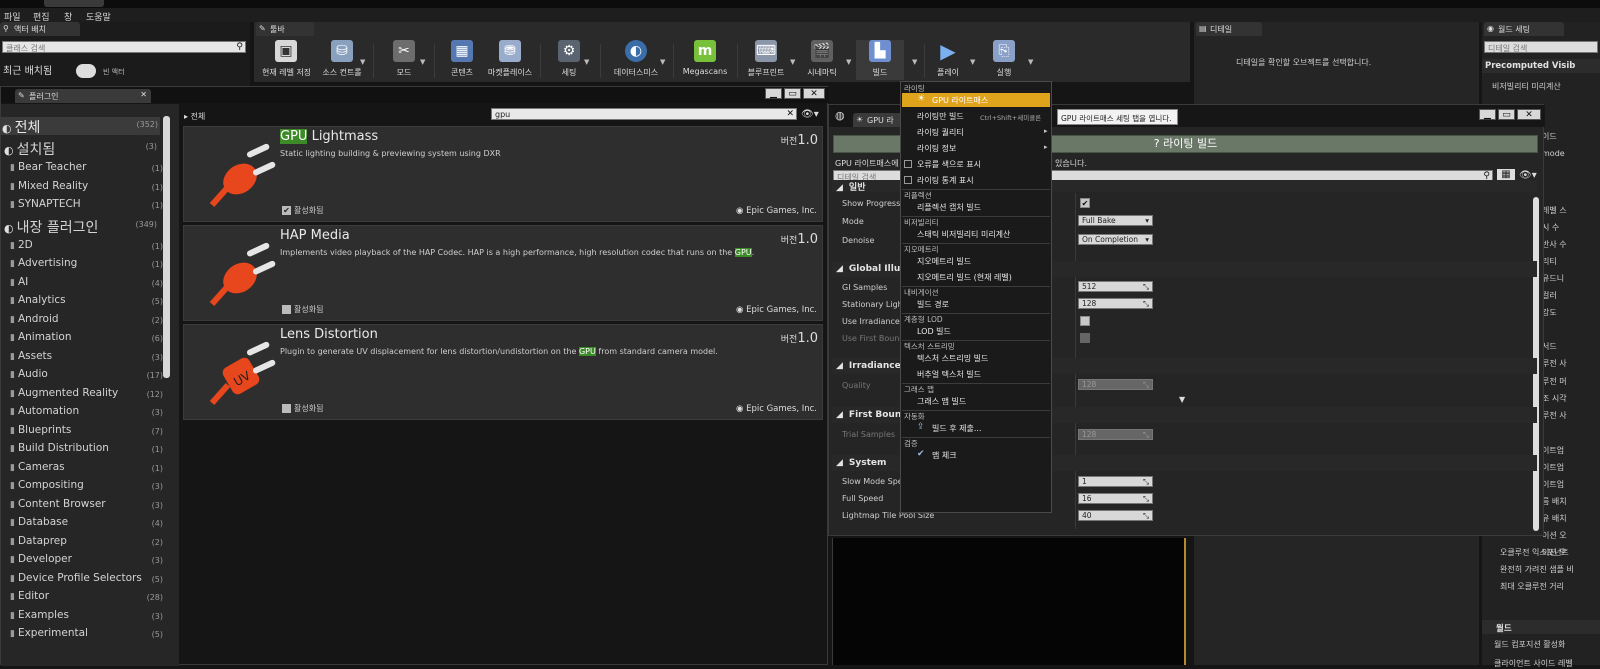 The height and width of the screenshot is (669, 1600). Describe the element at coordinates (87, 414) in the screenshot. I see `category-item: ▮ Automation (3)` at that location.